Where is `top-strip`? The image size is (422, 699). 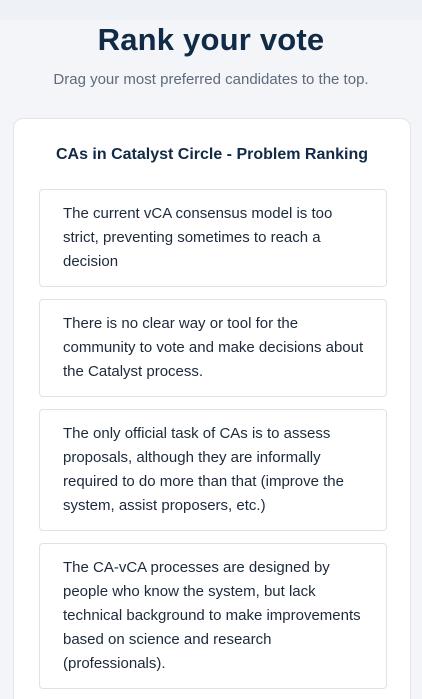 top-strip is located at coordinates (211, 10).